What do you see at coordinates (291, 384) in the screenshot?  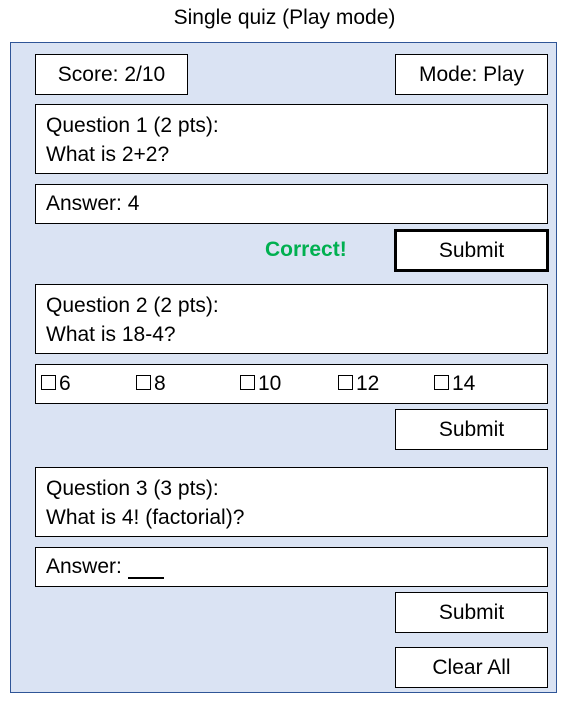 I see `question-2-options: 6 8 10 12 14` at bounding box center [291, 384].